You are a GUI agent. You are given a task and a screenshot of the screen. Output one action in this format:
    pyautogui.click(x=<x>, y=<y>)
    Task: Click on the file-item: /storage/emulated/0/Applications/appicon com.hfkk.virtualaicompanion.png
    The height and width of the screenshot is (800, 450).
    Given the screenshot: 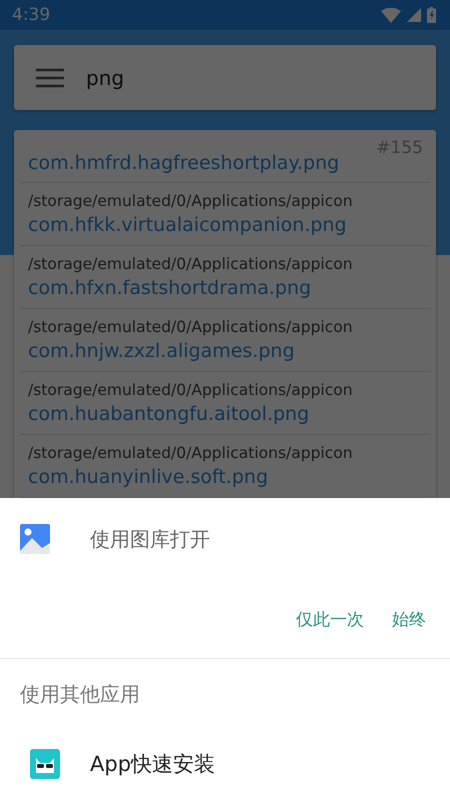 What is the action you would take?
    pyautogui.click(x=225, y=214)
    